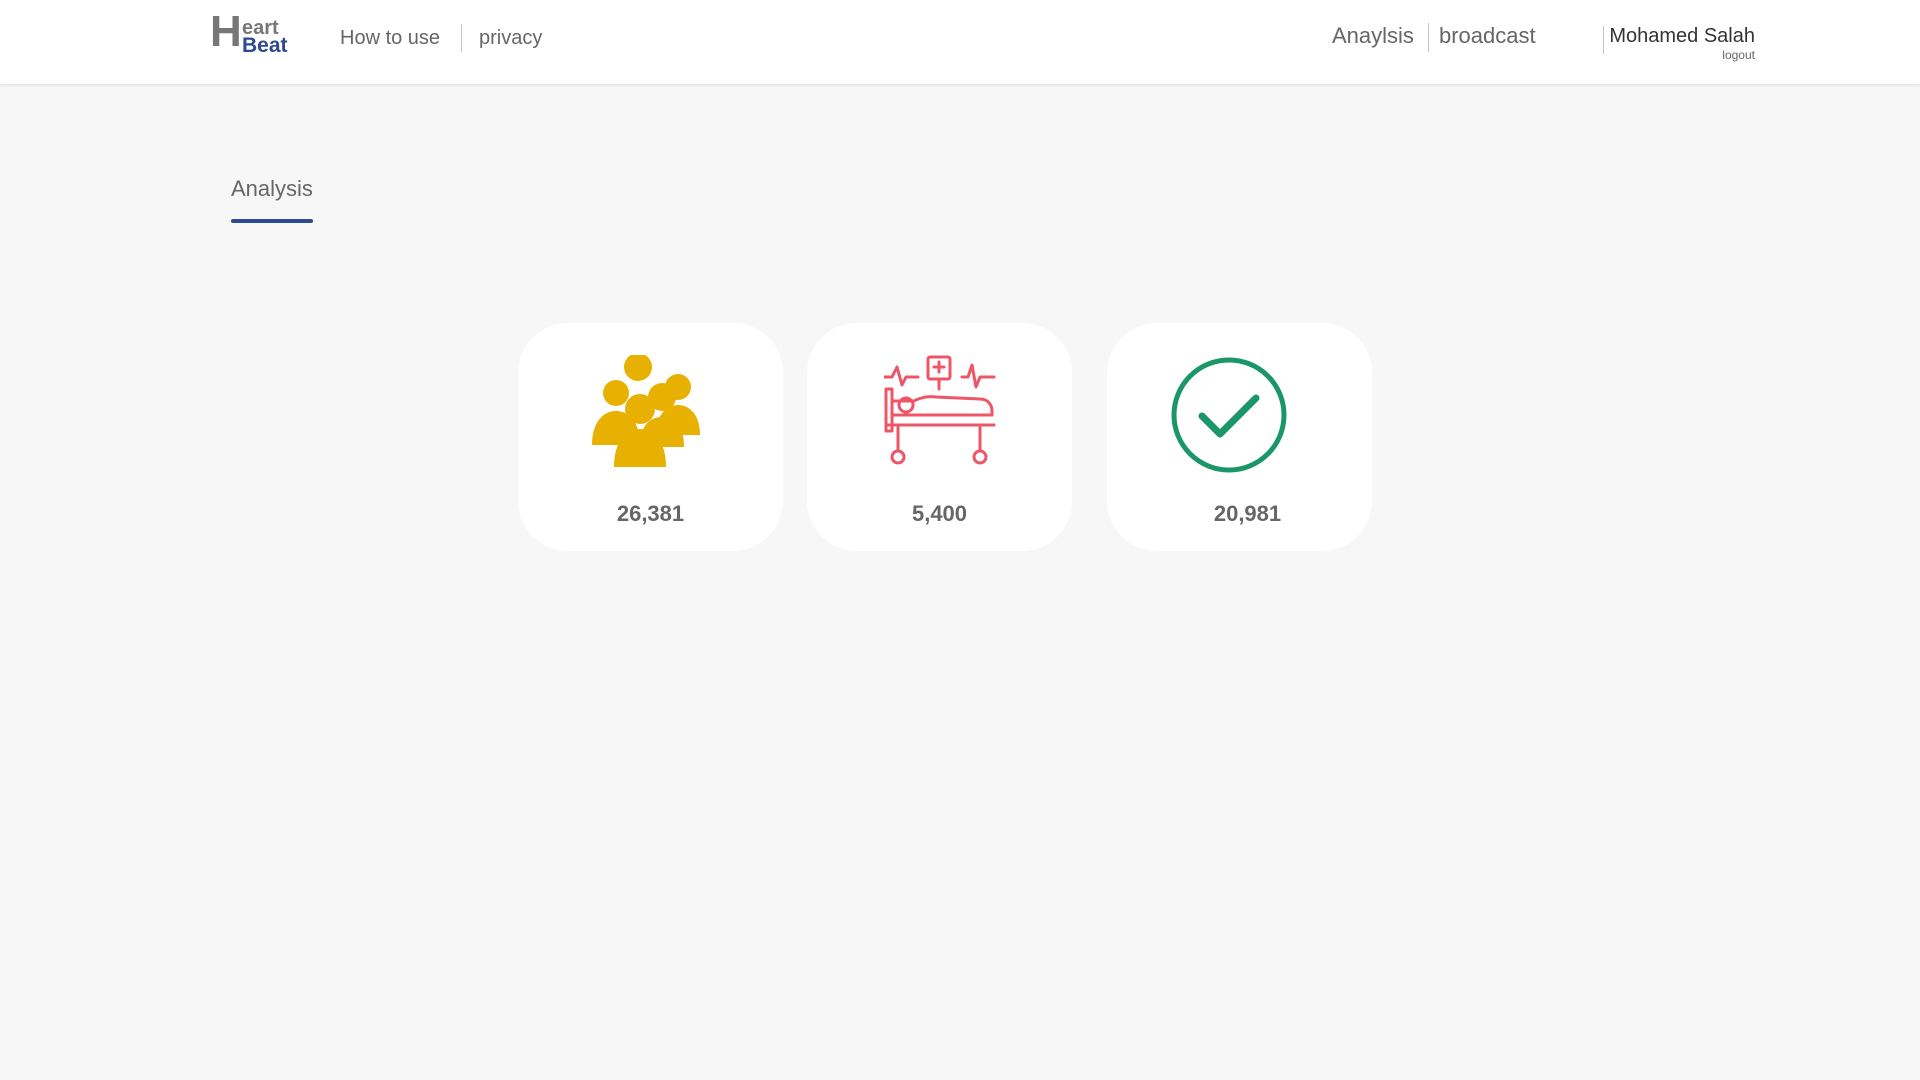  Describe the element at coordinates (1229, 415) in the screenshot. I see `check-circle-icon` at that location.